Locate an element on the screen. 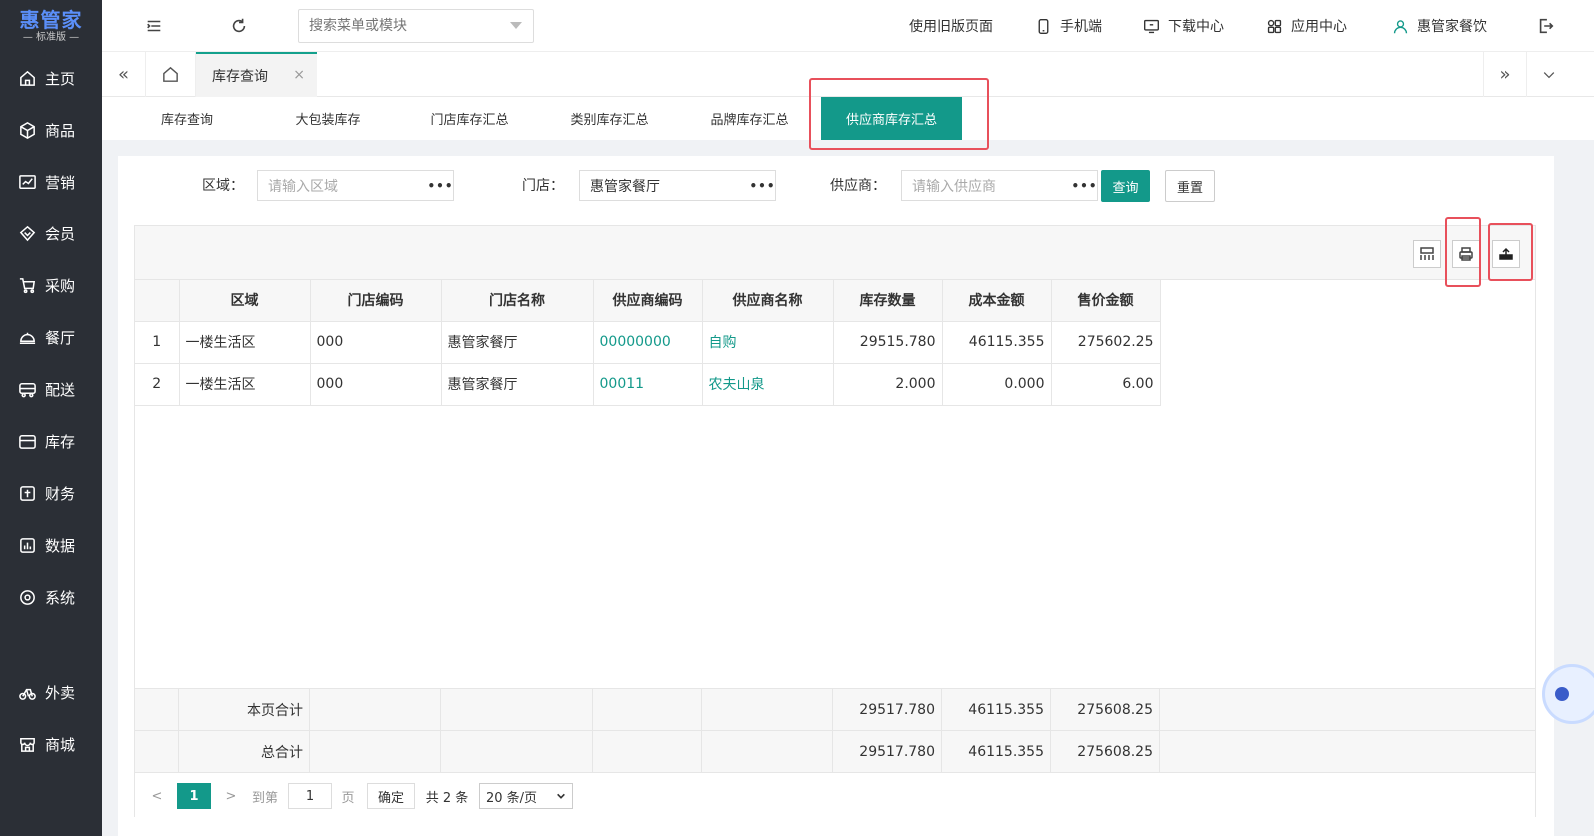  sidebar-item-label: 库存 is located at coordinates (60, 441).